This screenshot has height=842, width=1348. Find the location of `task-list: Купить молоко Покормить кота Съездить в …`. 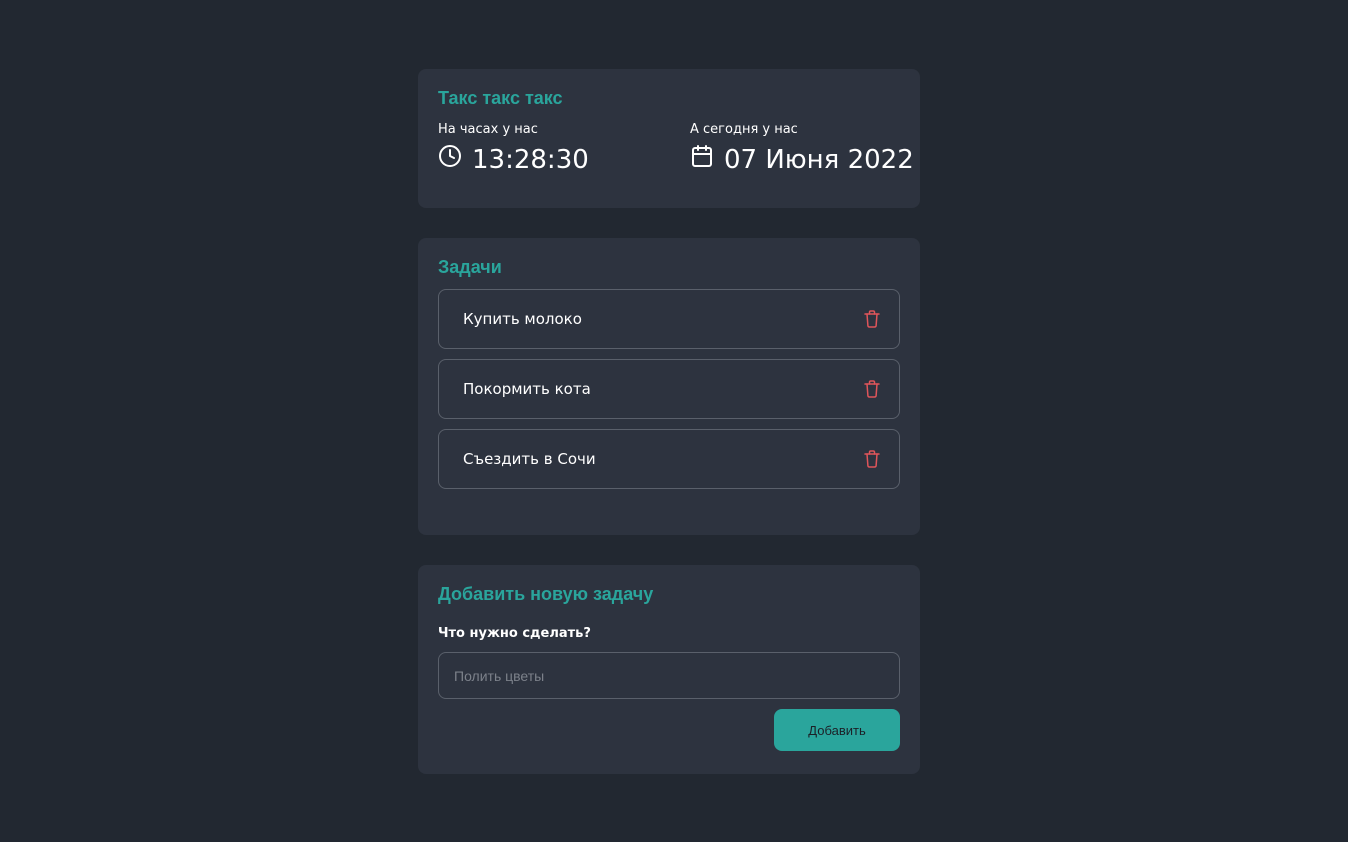

task-list: Купить молоко Покормить кота Съездить в … is located at coordinates (669, 389).